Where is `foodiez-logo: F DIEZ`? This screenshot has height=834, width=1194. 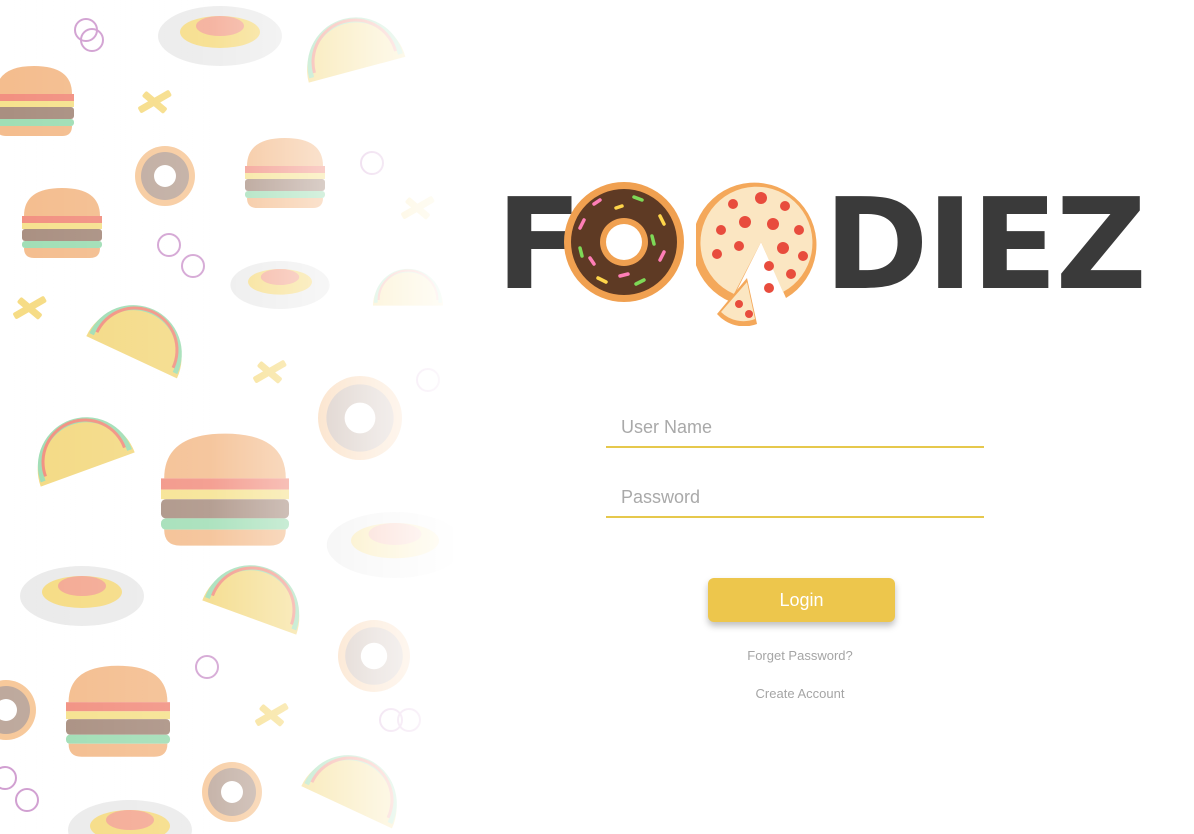 foodiez-logo: F DIEZ is located at coordinates (821, 251).